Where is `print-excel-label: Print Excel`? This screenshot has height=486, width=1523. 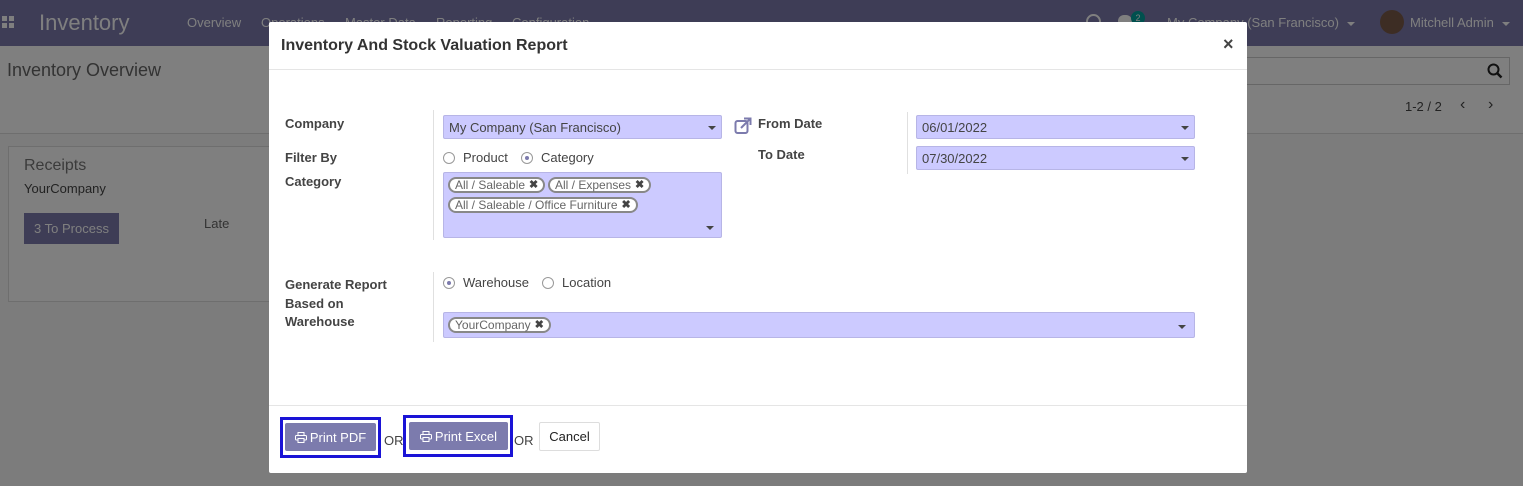
print-excel-label: Print Excel is located at coordinates (466, 436).